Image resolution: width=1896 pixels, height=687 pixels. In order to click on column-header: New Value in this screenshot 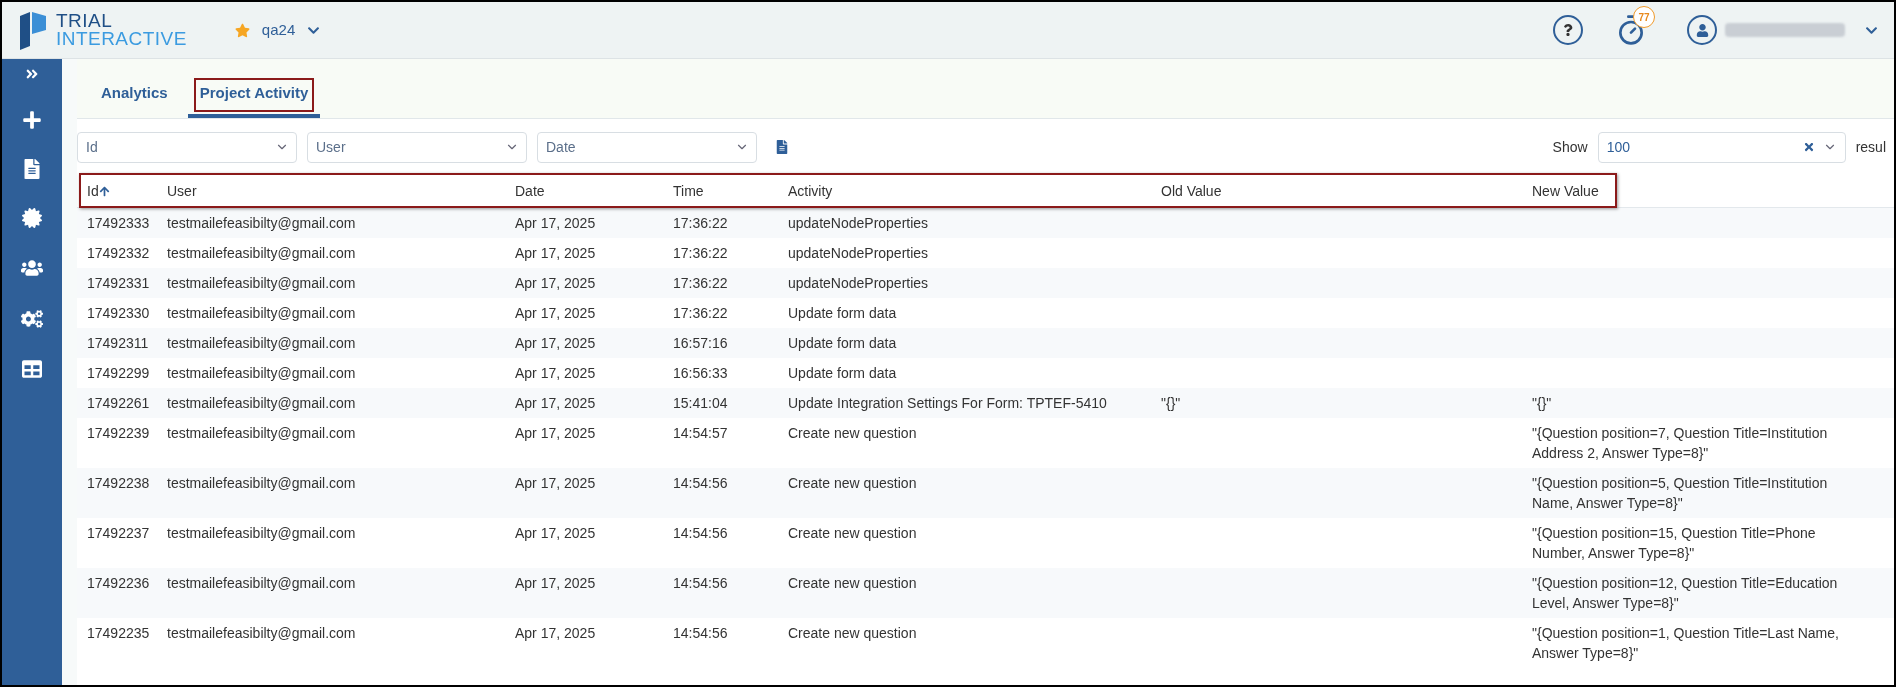, I will do `click(1687, 191)`.